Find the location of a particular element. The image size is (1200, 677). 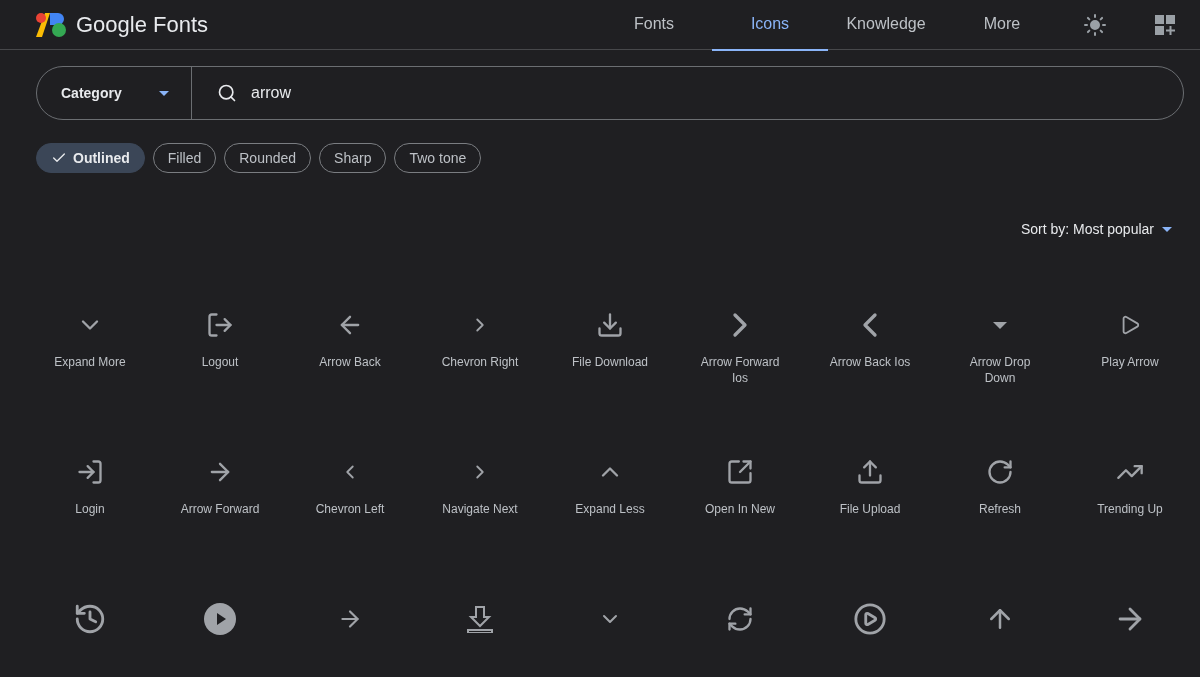

upload-icon is located at coordinates (870, 472).